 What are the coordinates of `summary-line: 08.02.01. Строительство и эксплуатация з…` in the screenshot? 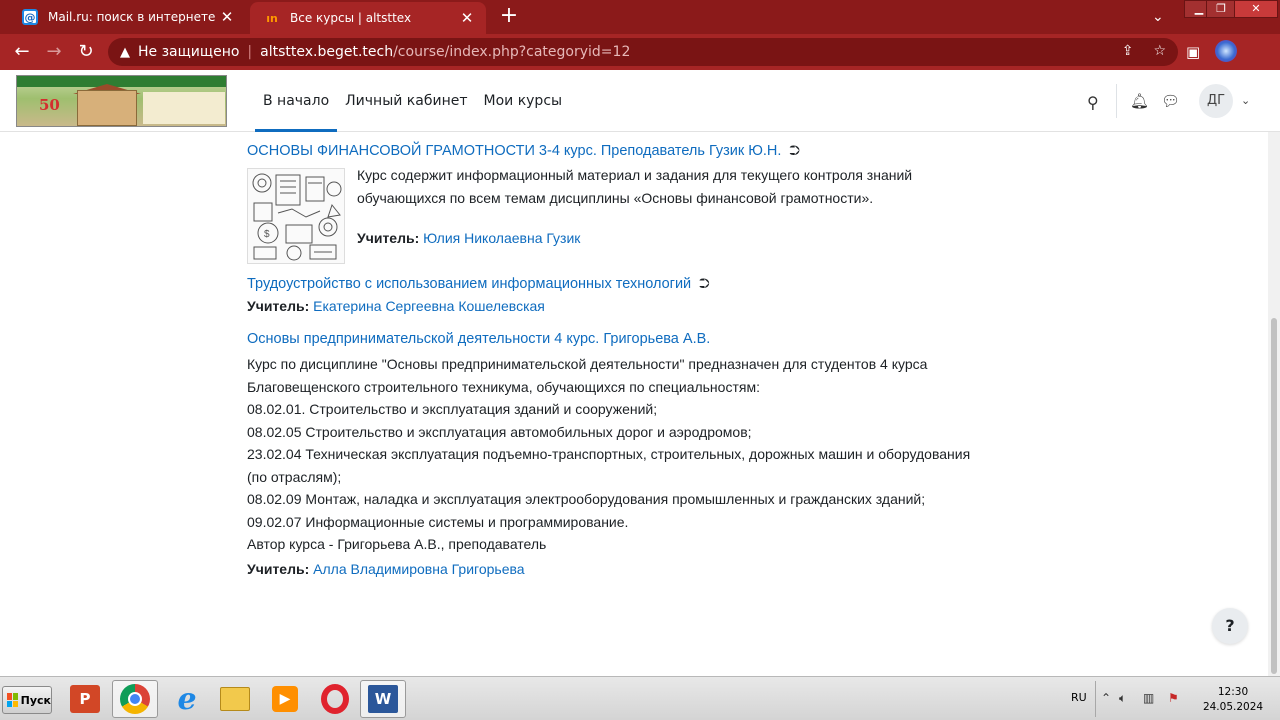 It's located at (452, 409).